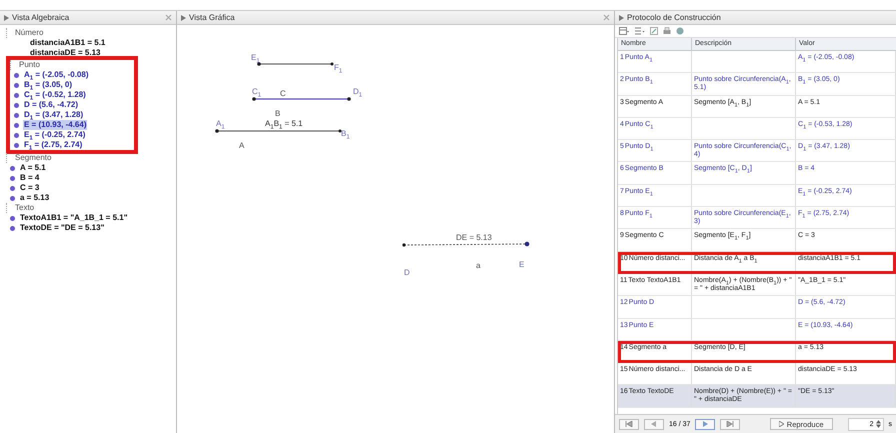 Image resolution: width=896 pixels, height=433 pixels. I want to click on algebra-item: B = 4, so click(29, 178).